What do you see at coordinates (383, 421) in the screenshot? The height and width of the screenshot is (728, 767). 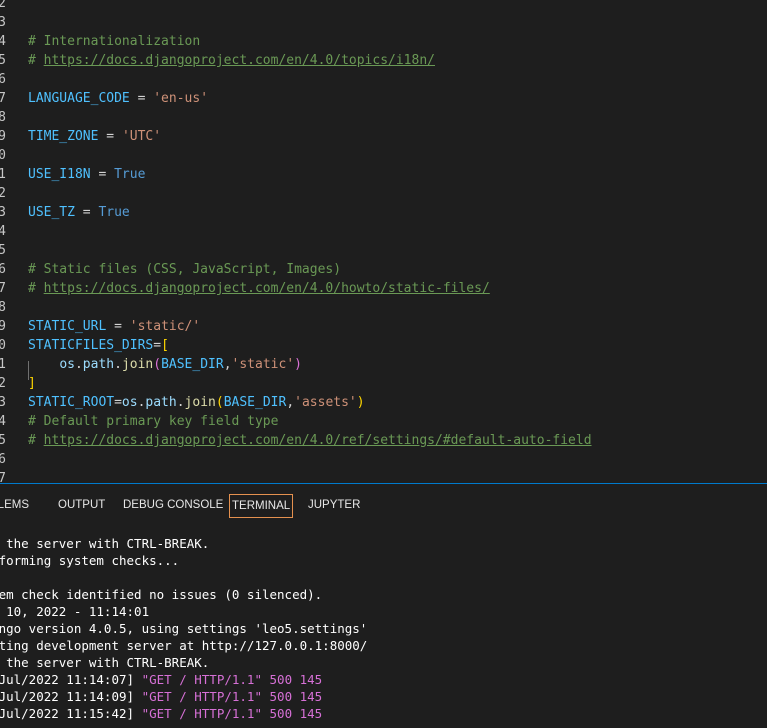 I see `code-line: 4 # Default primary key field type` at bounding box center [383, 421].